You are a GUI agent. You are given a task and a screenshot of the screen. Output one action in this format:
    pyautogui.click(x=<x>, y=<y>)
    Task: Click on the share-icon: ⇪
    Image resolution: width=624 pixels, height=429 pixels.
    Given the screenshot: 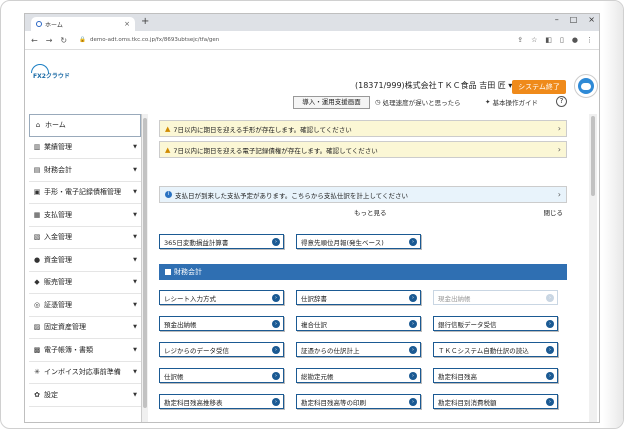 What is the action you would take?
    pyautogui.click(x=520, y=40)
    